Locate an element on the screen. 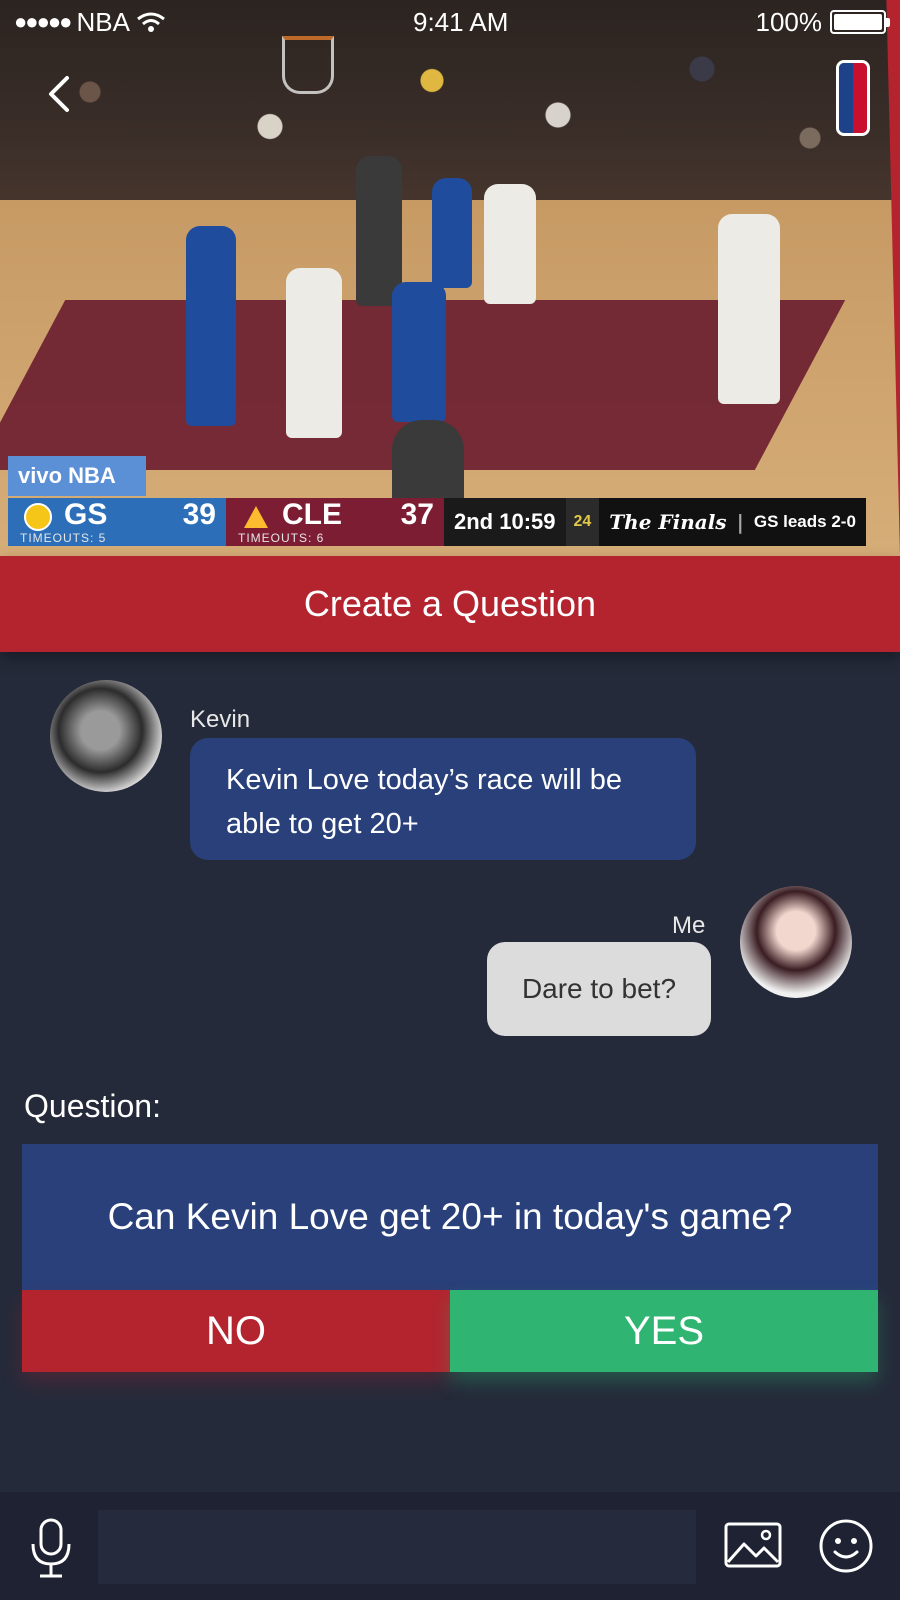 This screenshot has height=1600, width=900. battery-icon is located at coordinates (859, 22).